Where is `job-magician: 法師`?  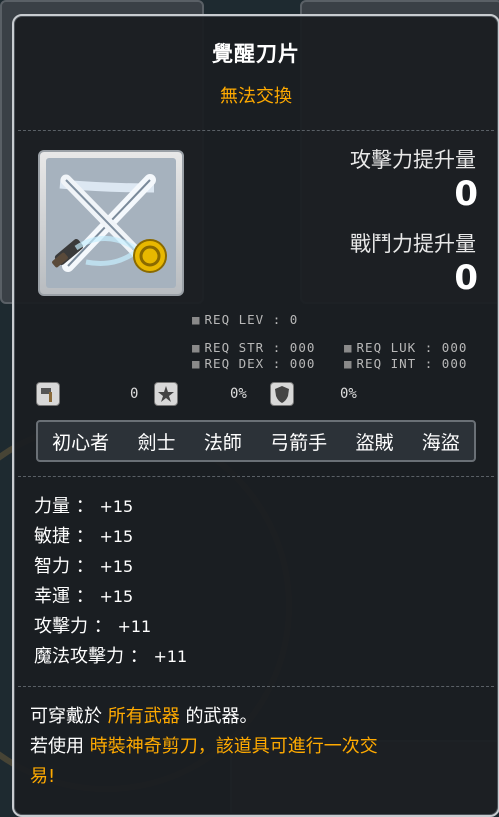
job-magician: 法師 is located at coordinates (222, 442).